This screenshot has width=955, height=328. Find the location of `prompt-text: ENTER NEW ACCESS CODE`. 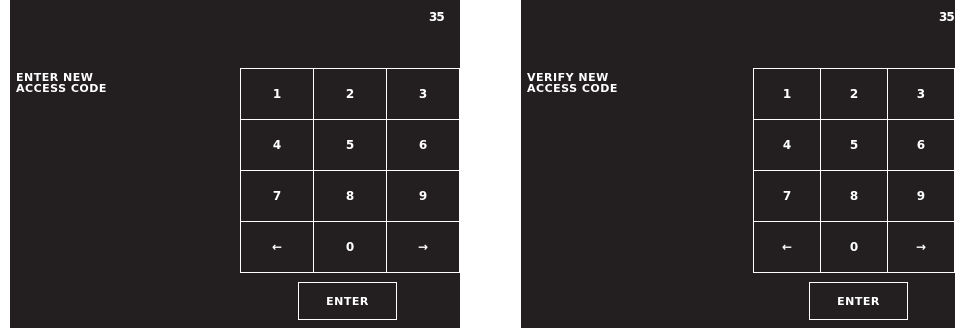

prompt-text: ENTER NEW ACCESS CODE is located at coordinates (61, 83).